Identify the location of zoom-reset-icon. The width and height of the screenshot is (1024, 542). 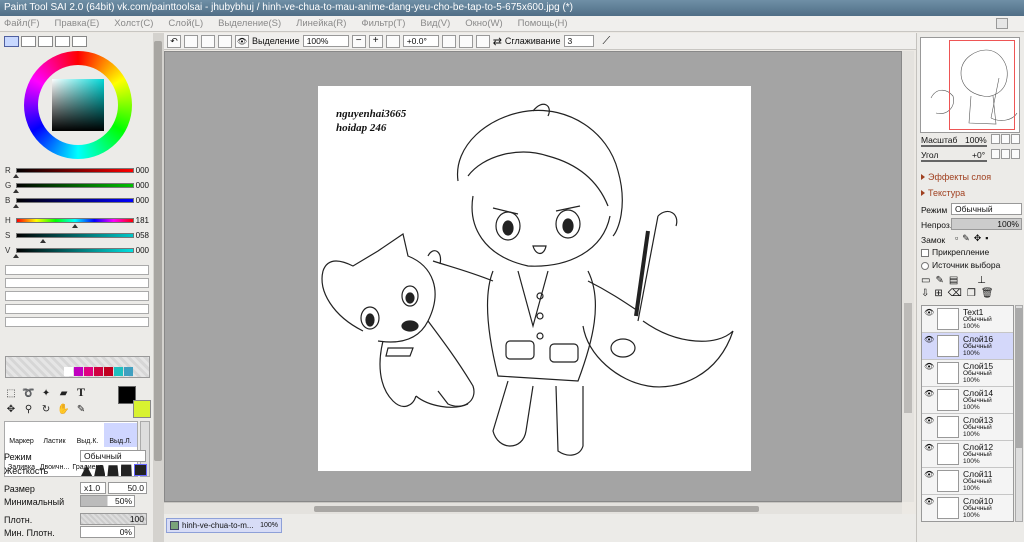
(392, 41).